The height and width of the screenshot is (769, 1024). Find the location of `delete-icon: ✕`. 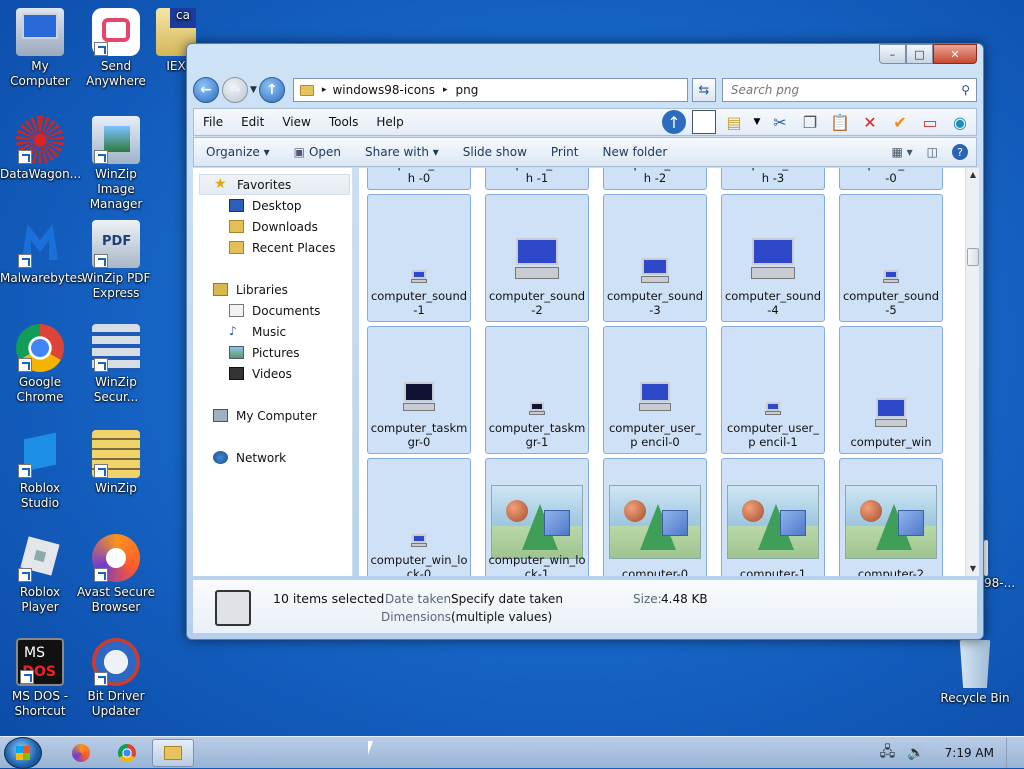

delete-icon: ✕ is located at coordinates (870, 122).